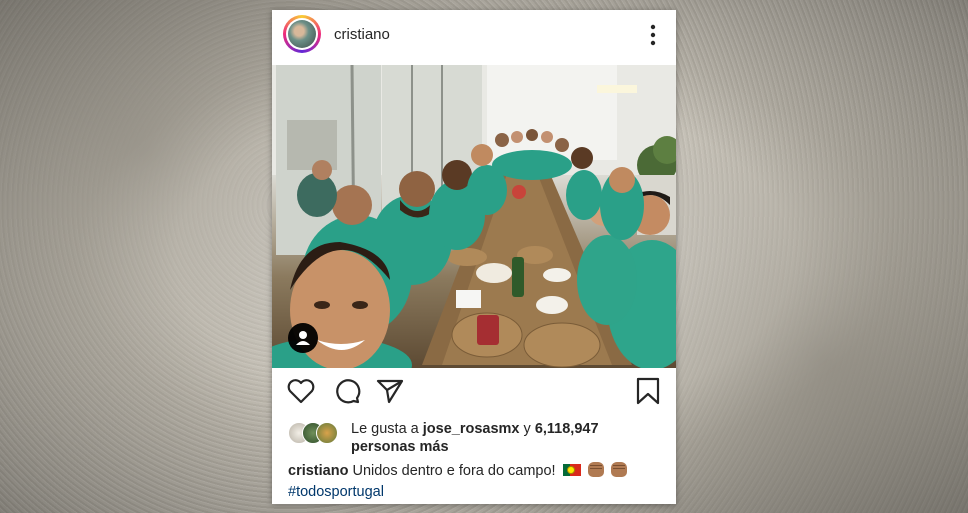 The height and width of the screenshot is (513, 968). Describe the element at coordinates (653, 35) in the screenshot. I see `more-icon` at that location.